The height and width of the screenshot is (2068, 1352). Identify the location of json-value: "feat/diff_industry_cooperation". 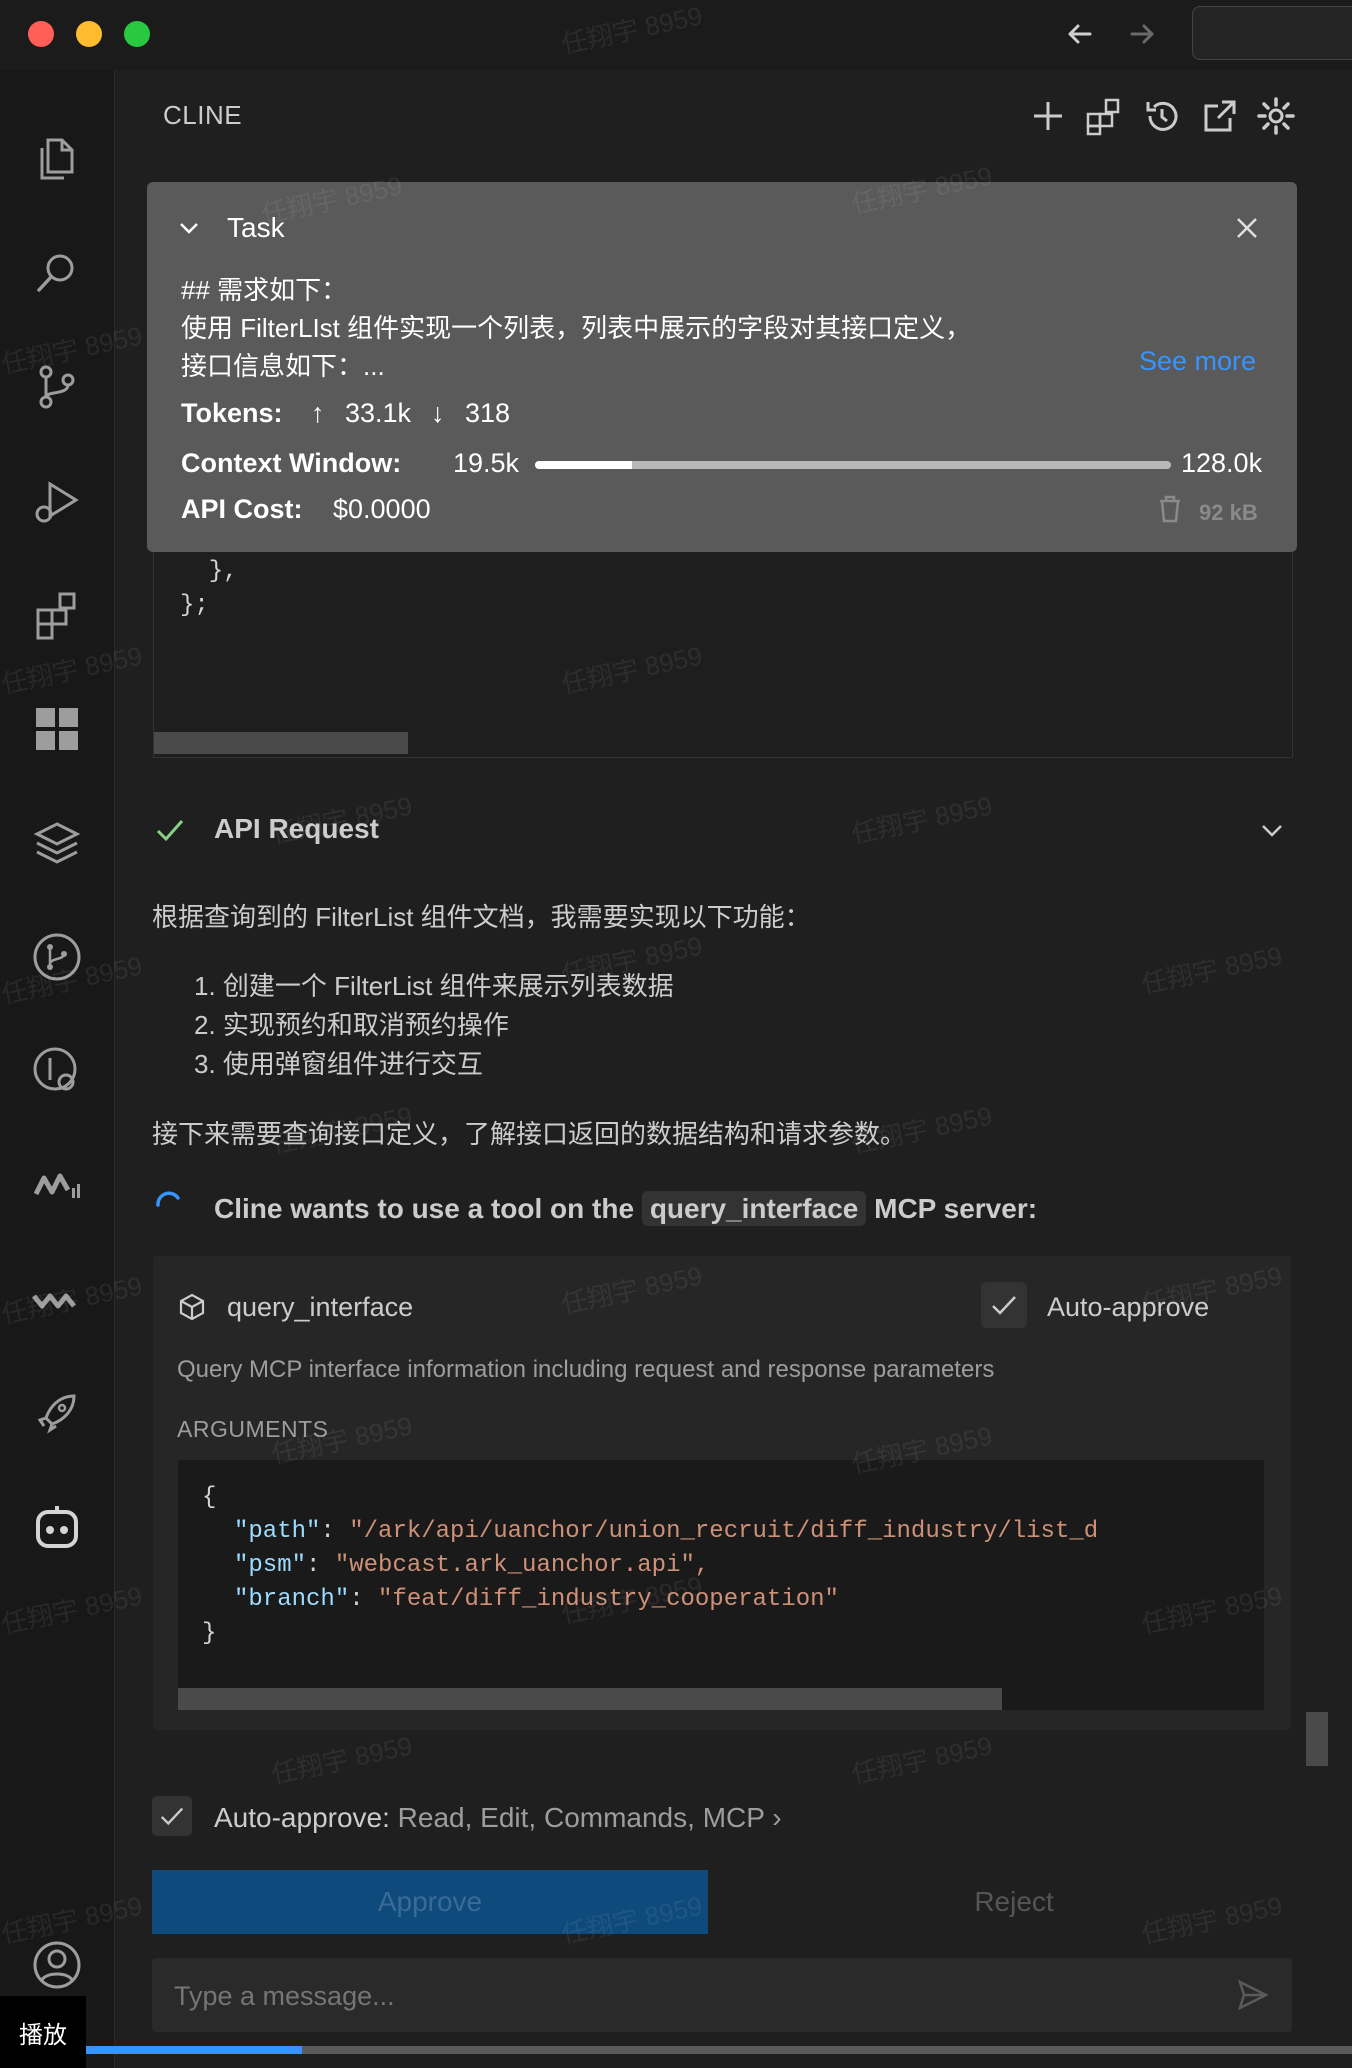
(608, 1599).